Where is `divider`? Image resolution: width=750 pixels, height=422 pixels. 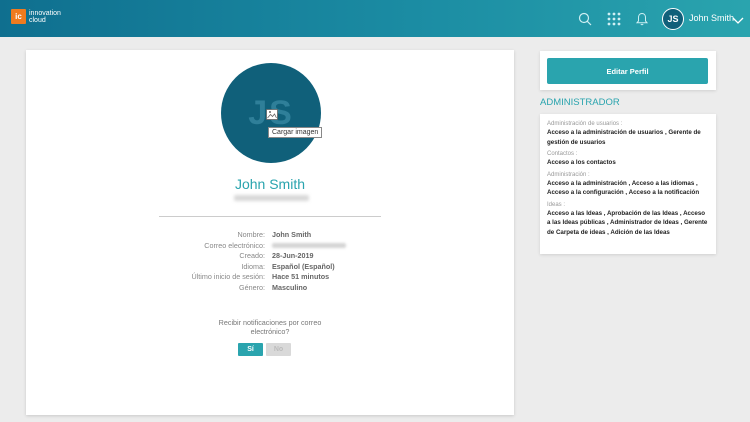 divider is located at coordinates (270, 216).